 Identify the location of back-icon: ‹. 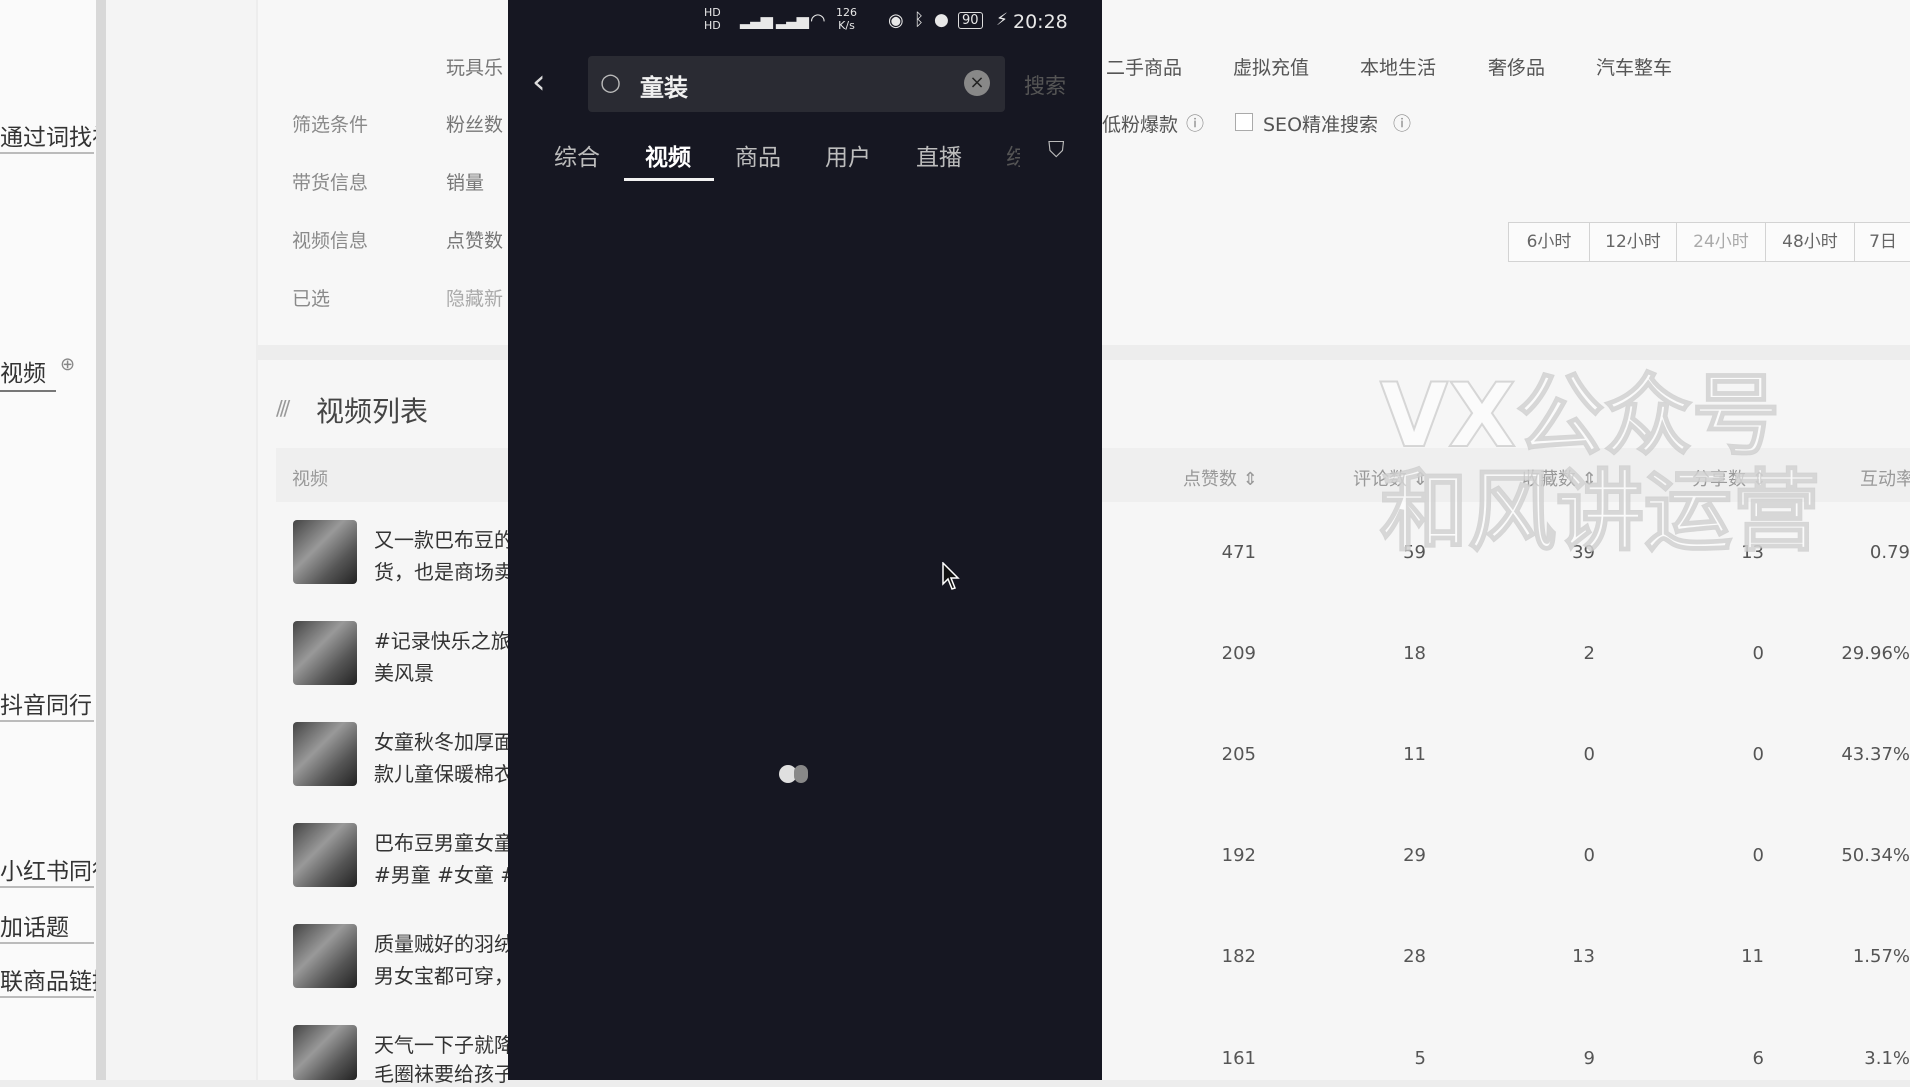
(539, 82).